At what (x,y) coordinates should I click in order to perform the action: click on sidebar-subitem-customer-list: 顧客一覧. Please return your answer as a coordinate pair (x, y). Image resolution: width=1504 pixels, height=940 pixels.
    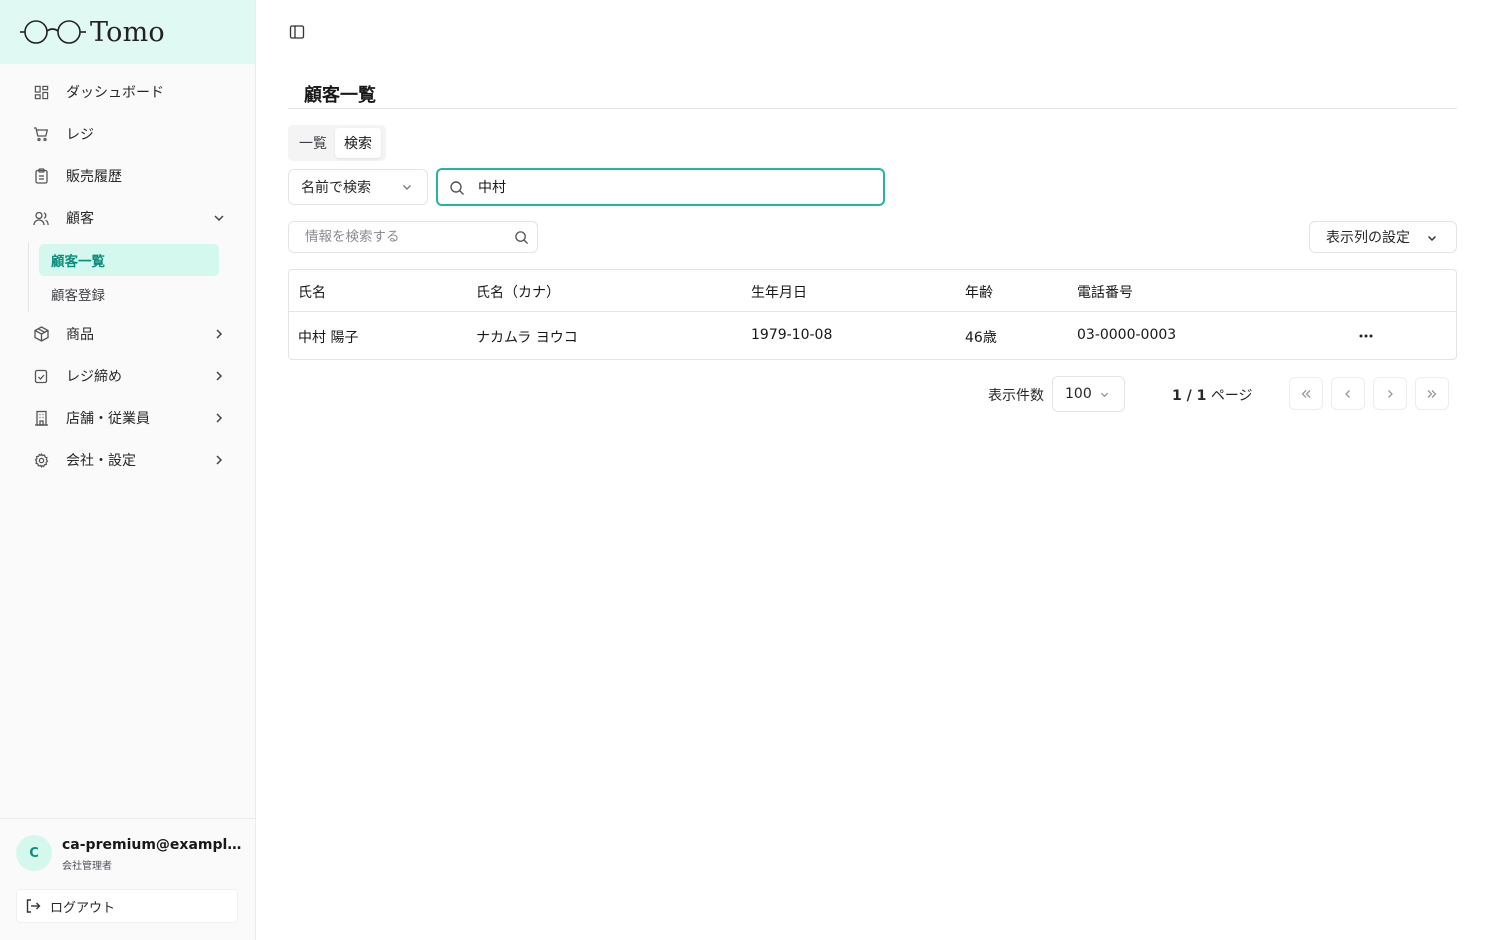
    Looking at the image, I should click on (129, 260).